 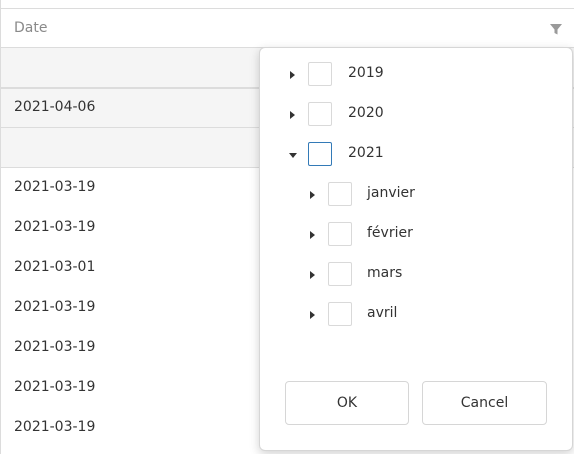 I want to click on column-header-label: Date, so click(x=31, y=28).